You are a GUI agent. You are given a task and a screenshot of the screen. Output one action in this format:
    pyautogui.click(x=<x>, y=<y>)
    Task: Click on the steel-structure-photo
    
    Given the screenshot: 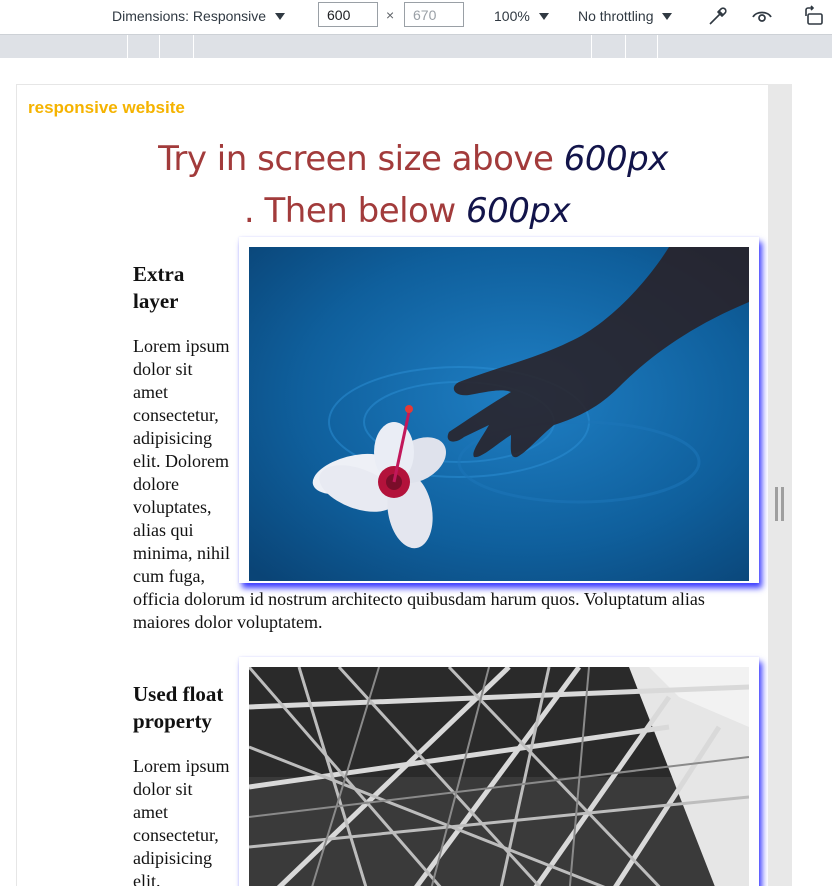 What is the action you would take?
    pyautogui.click(x=499, y=776)
    